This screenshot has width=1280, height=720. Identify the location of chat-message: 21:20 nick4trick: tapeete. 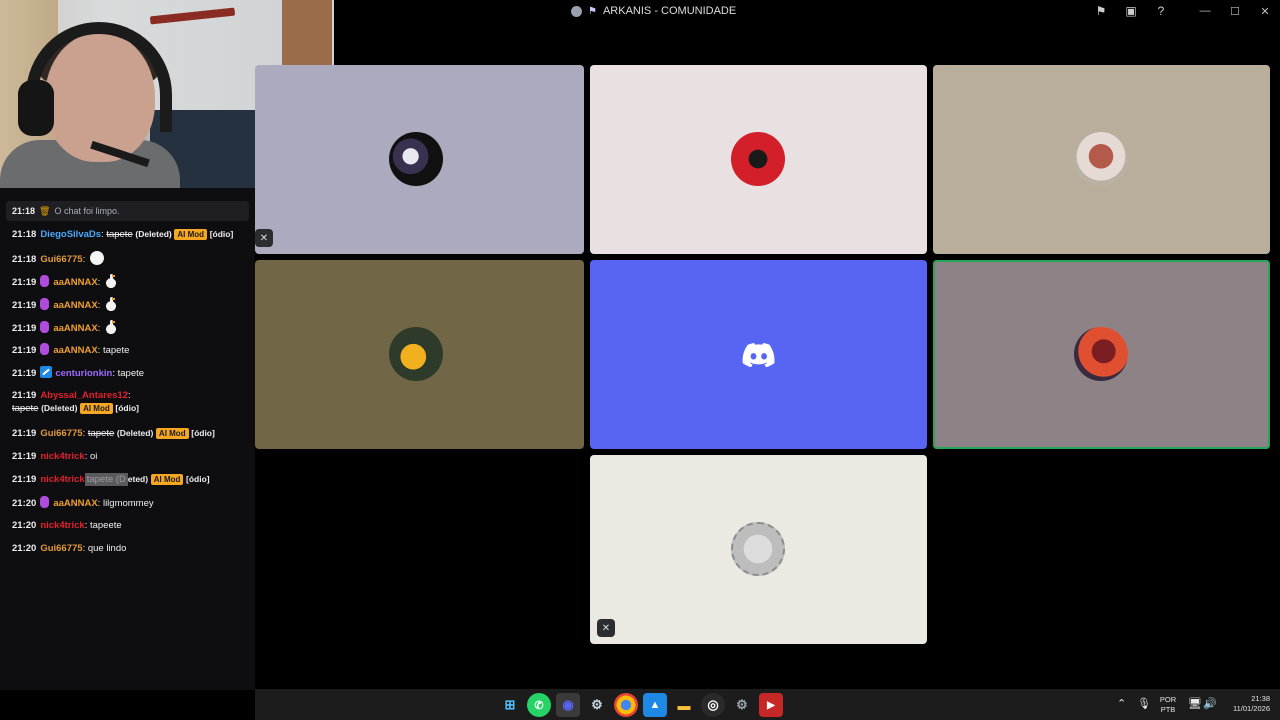
(67, 525).